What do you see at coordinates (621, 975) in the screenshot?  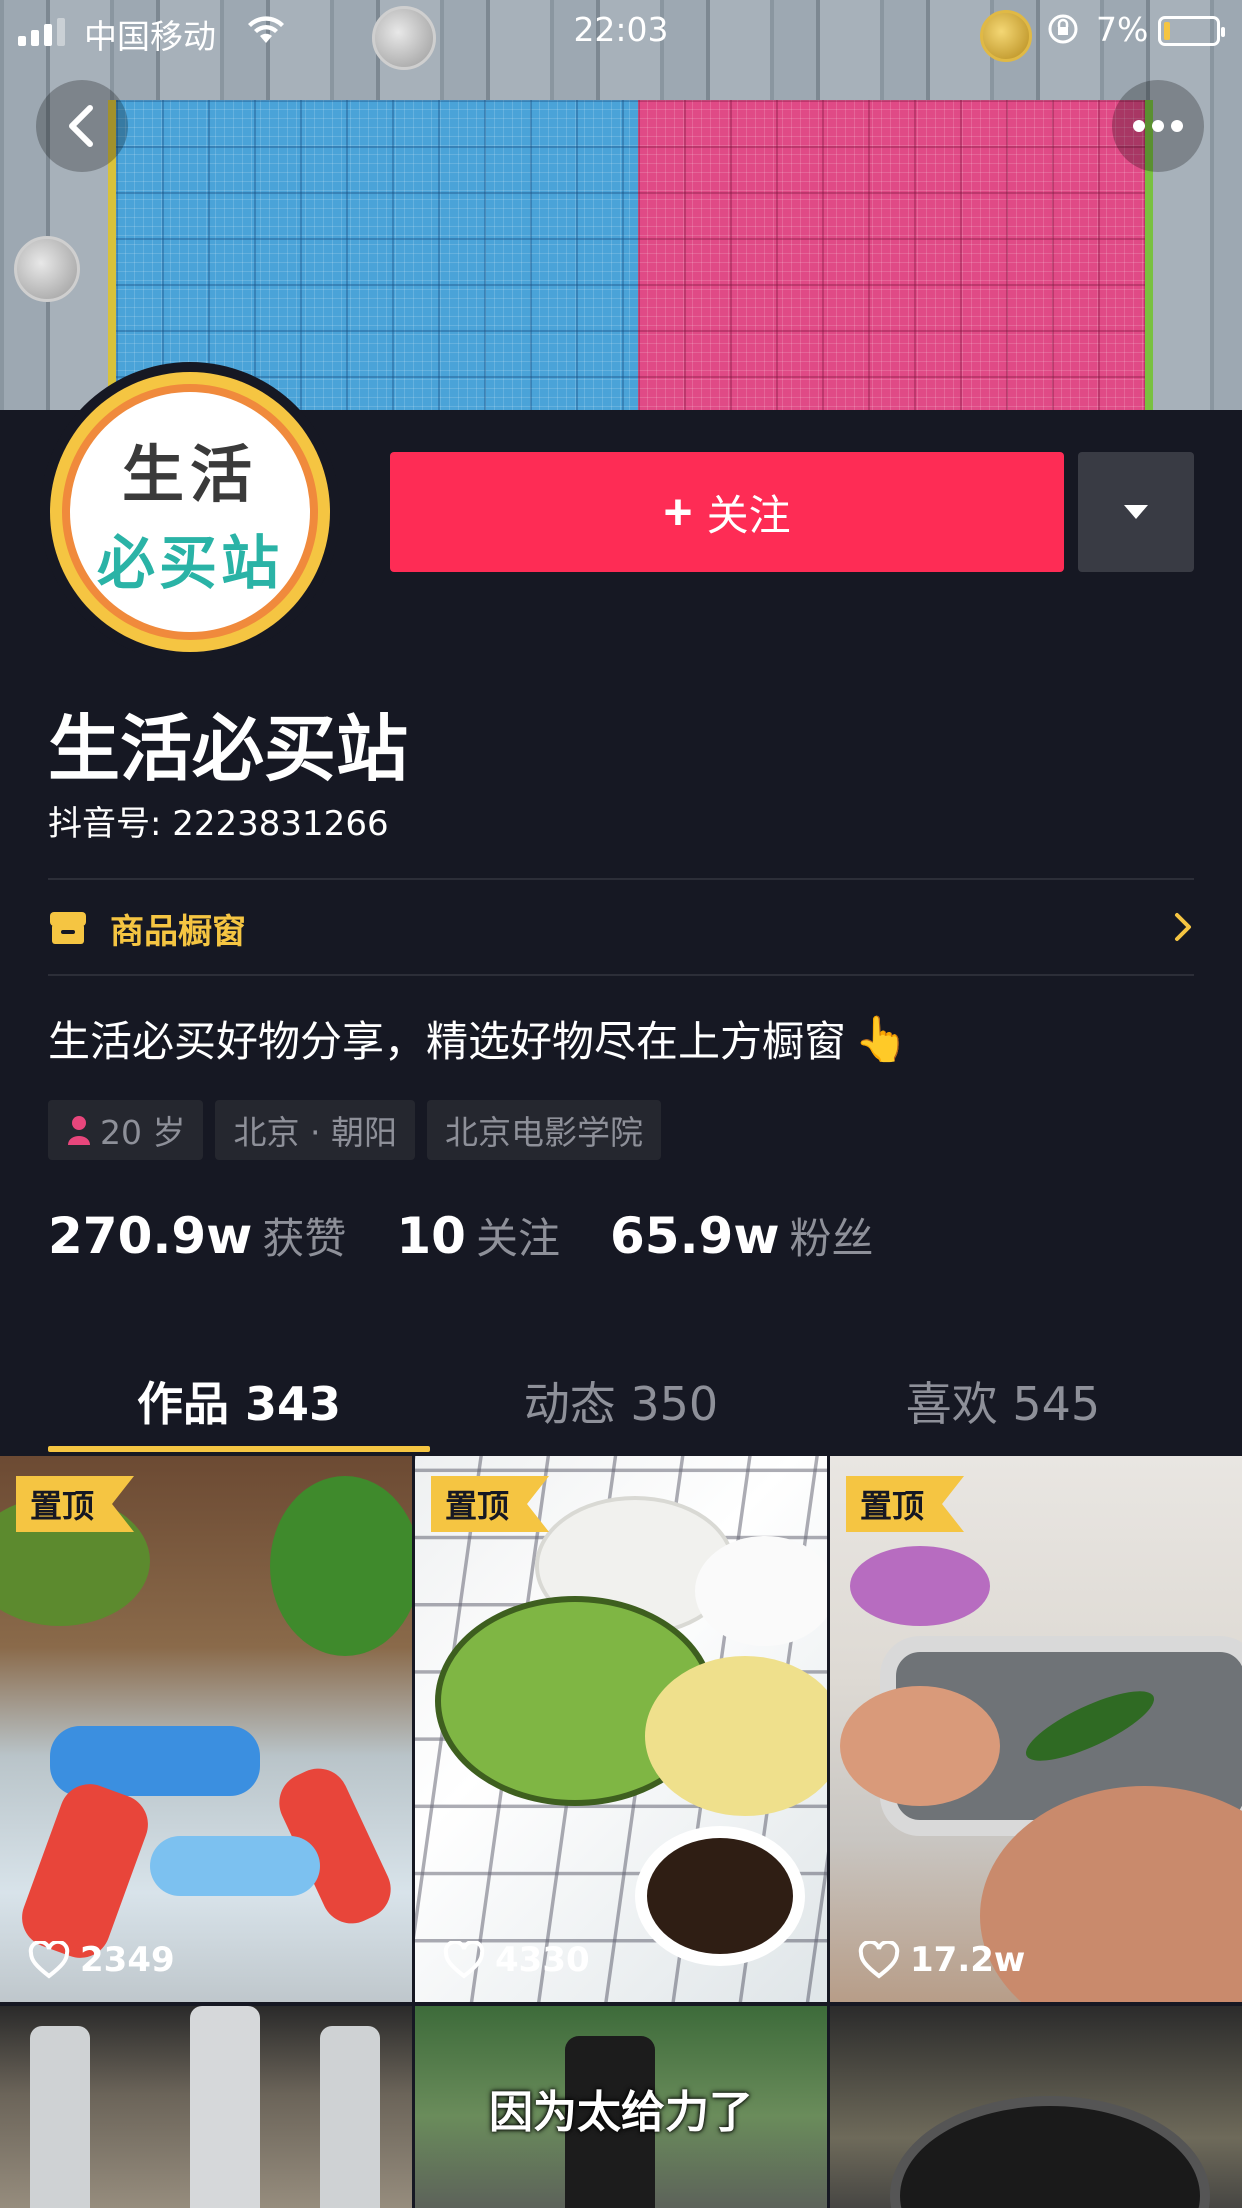 I see `divider` at bounding box center [621, 975].